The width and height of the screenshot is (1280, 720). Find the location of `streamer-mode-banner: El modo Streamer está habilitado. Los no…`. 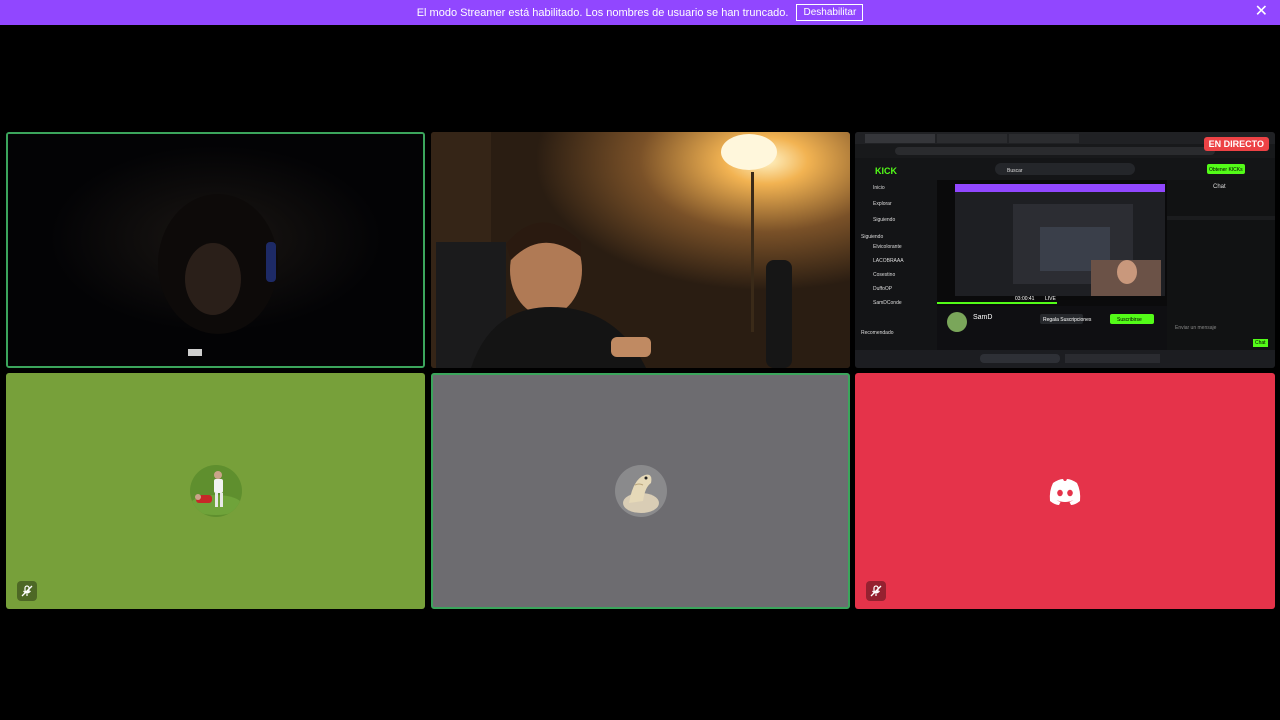

streamer-mode-banner: El modo Streamer está habilitado. Los no… is located at coordinates (640, 12).